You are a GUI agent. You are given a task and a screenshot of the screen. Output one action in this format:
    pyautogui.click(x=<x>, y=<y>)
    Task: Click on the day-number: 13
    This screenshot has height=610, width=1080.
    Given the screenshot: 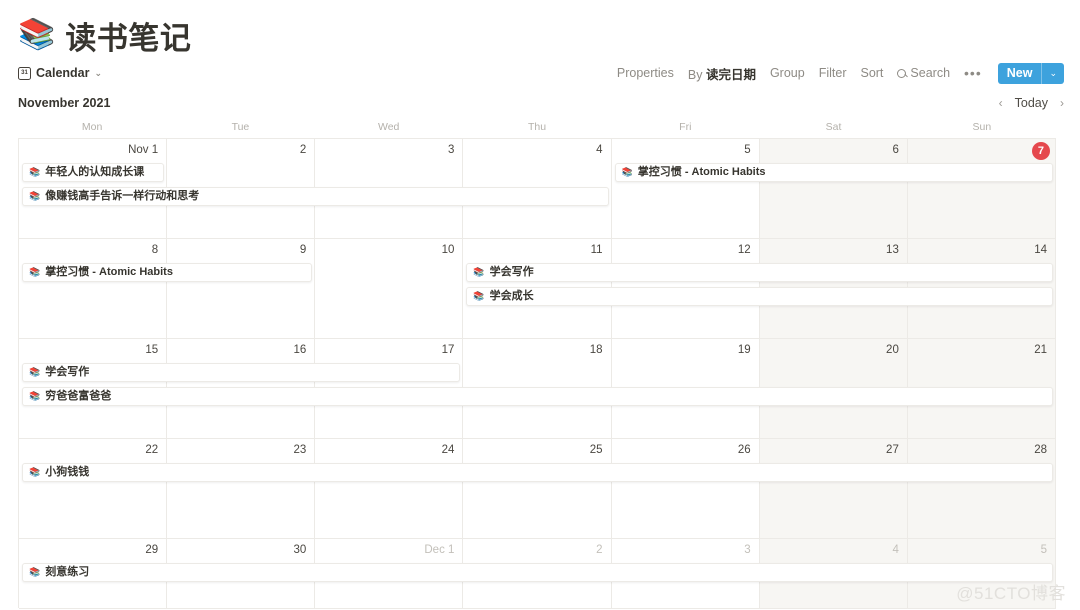 What is the action you would take?
    pyautogui.click(x=892, y=250)
    